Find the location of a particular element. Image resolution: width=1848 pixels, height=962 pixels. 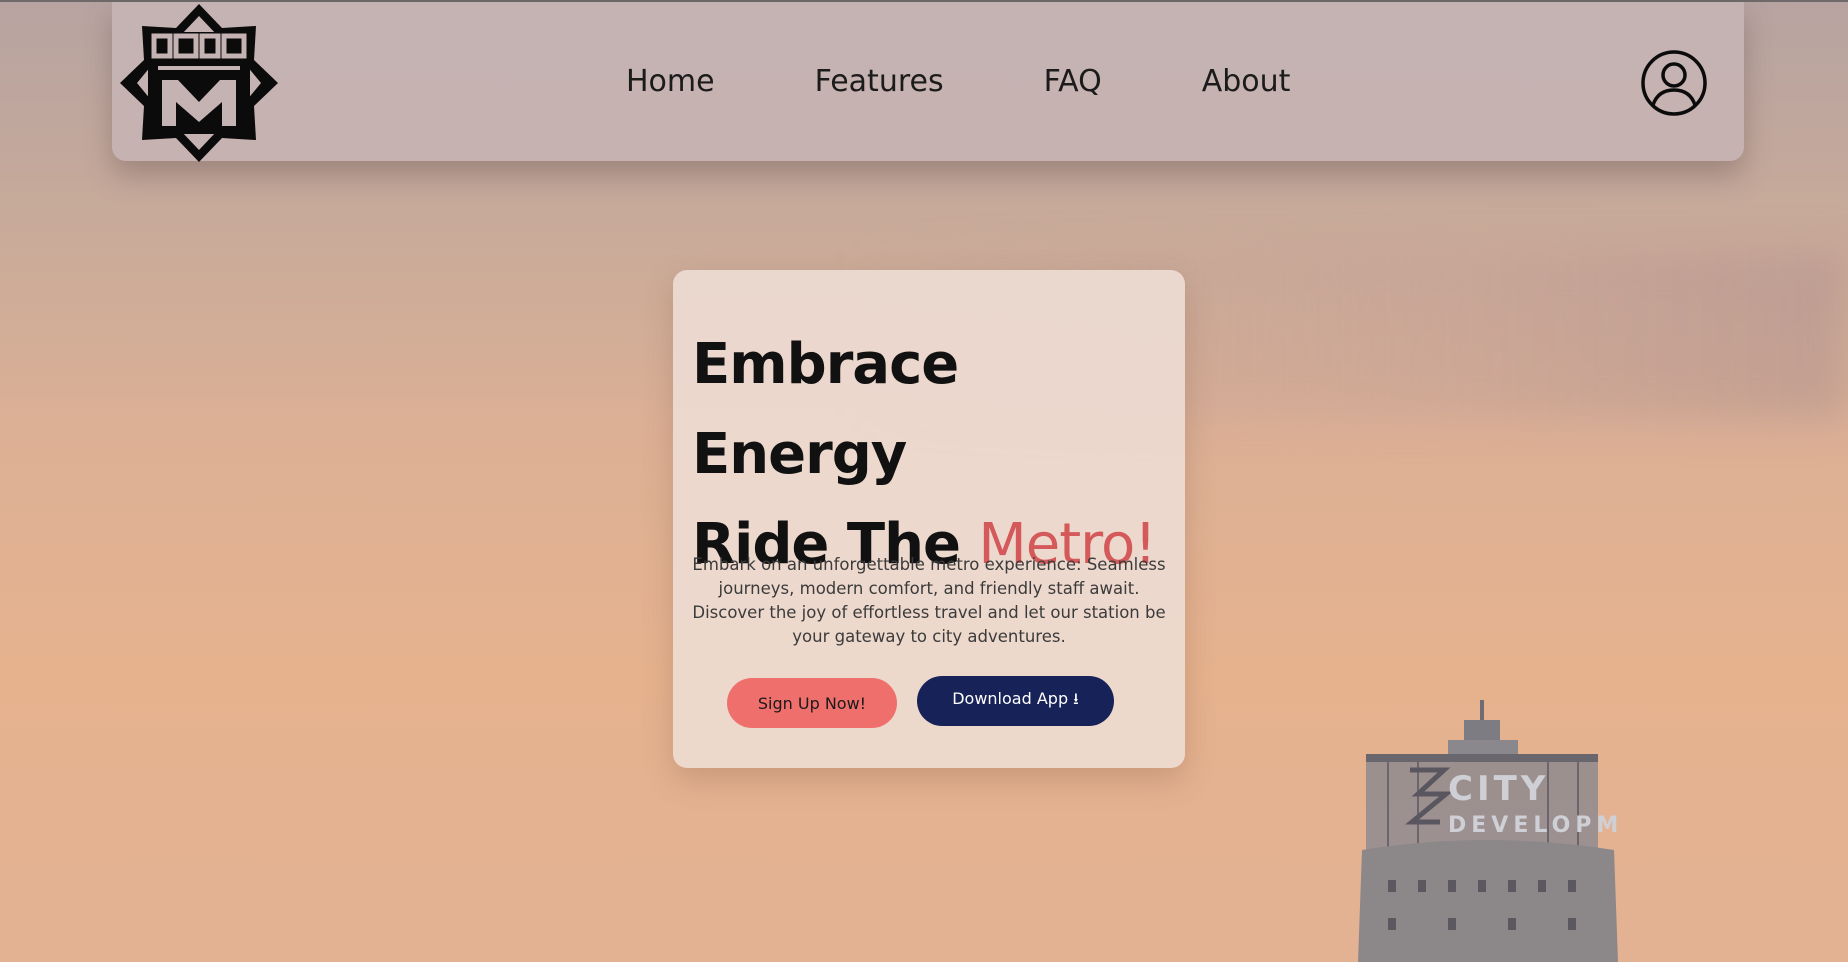

headline-line-1: Embrace is located at coordinates (825, 364).